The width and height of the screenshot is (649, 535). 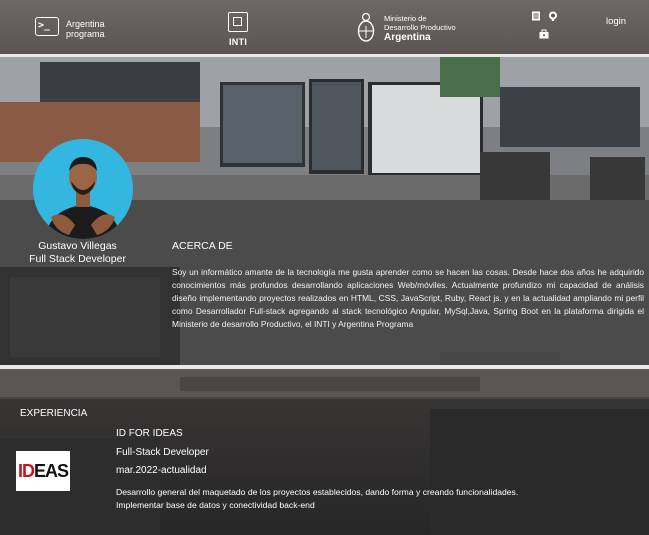 I want to click on inti-logo-icon, so click(x=238, y=22).